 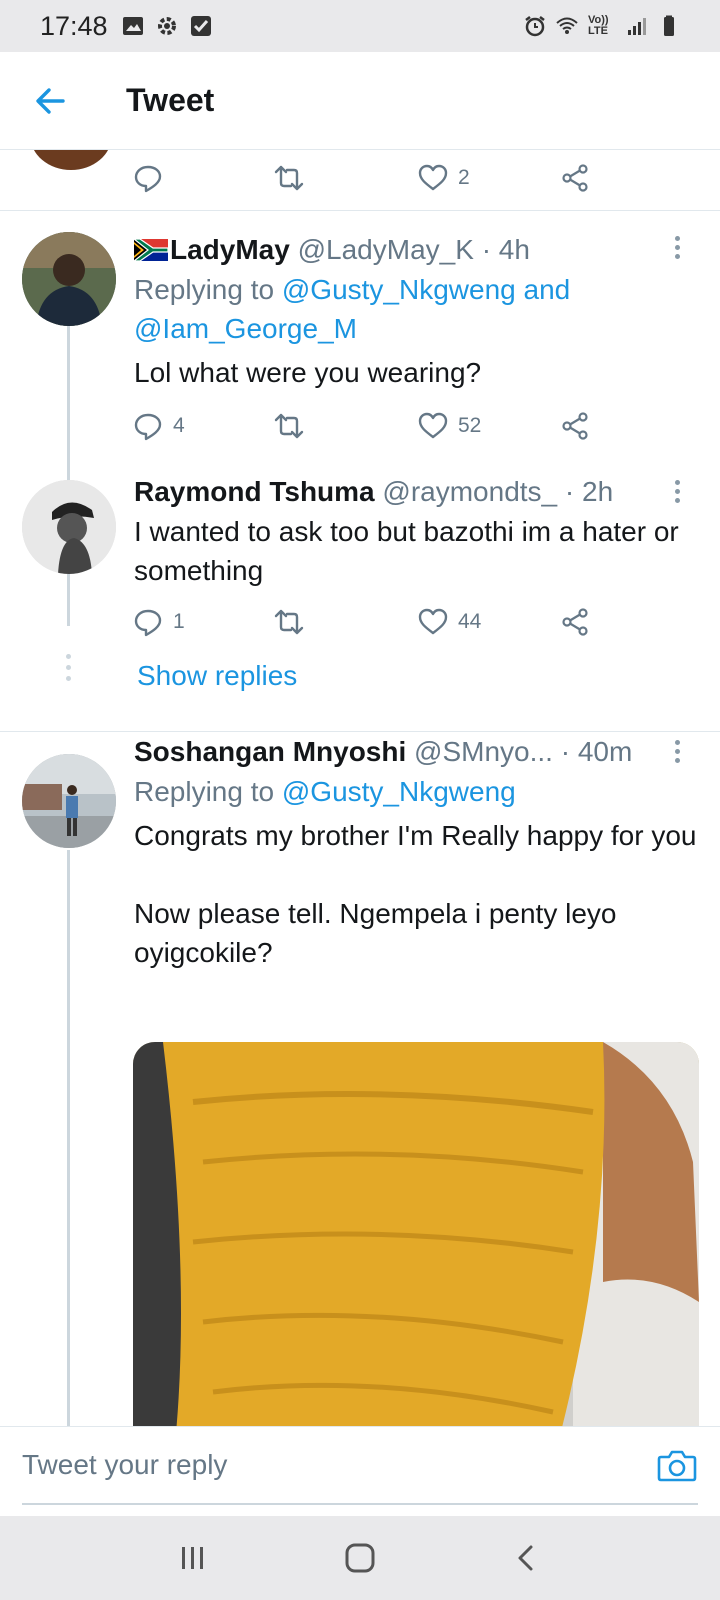 I want to click on home-icon, so click(x=360, y=1558).